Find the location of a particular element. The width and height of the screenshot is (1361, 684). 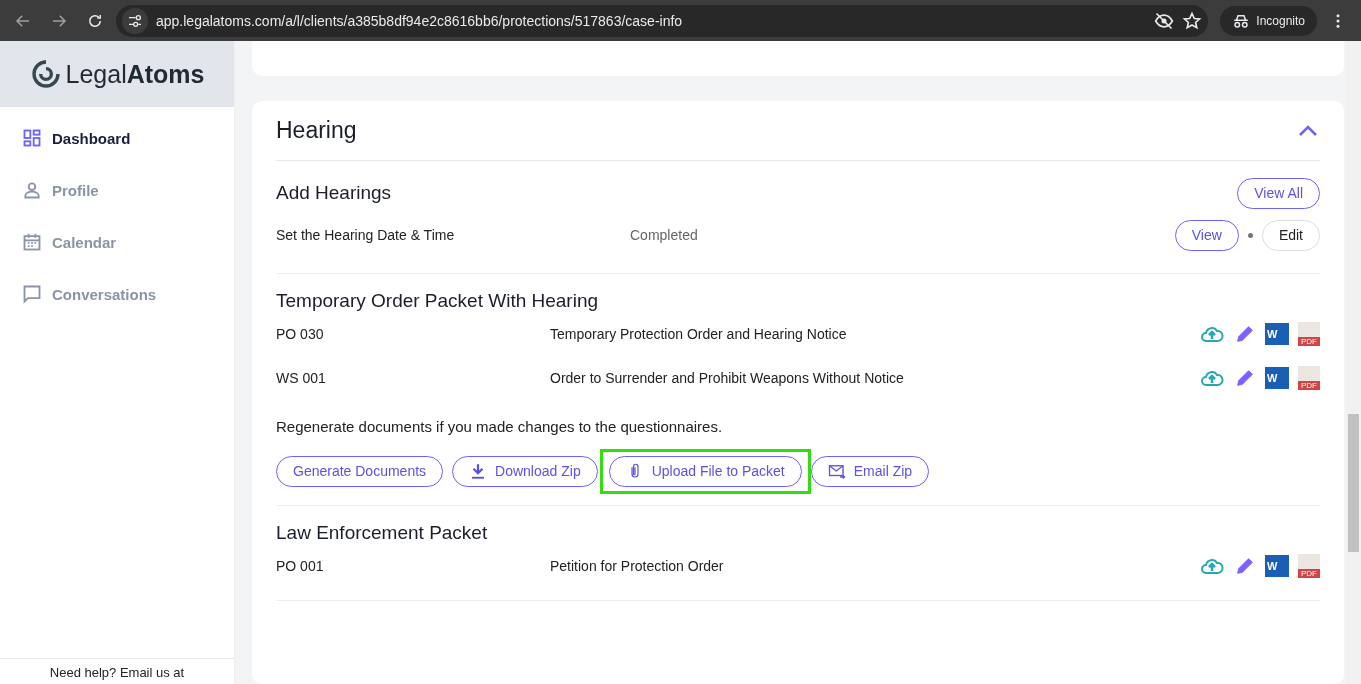

packet-action-button: Download Zip is located at coordinates (525, 471).